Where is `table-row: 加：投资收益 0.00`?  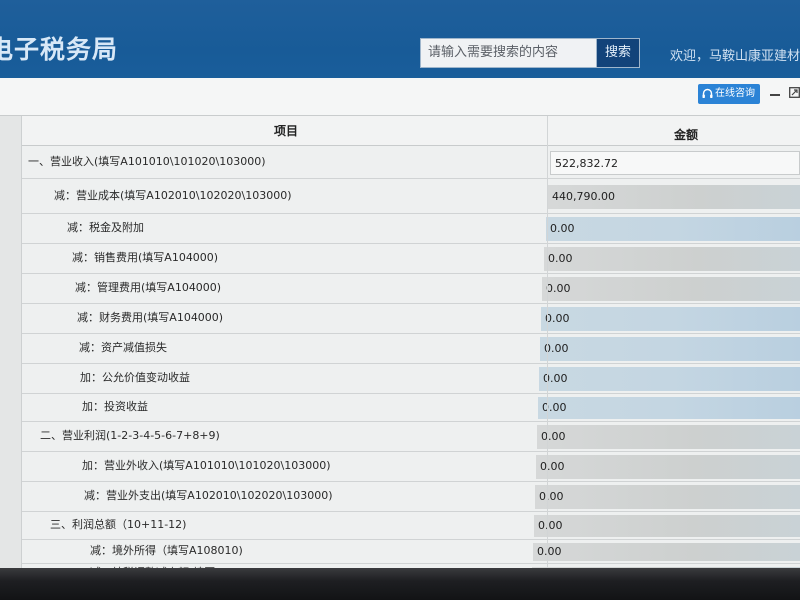 table-row: 加：投资收益 0.00 is located at coordinates (411, 408).